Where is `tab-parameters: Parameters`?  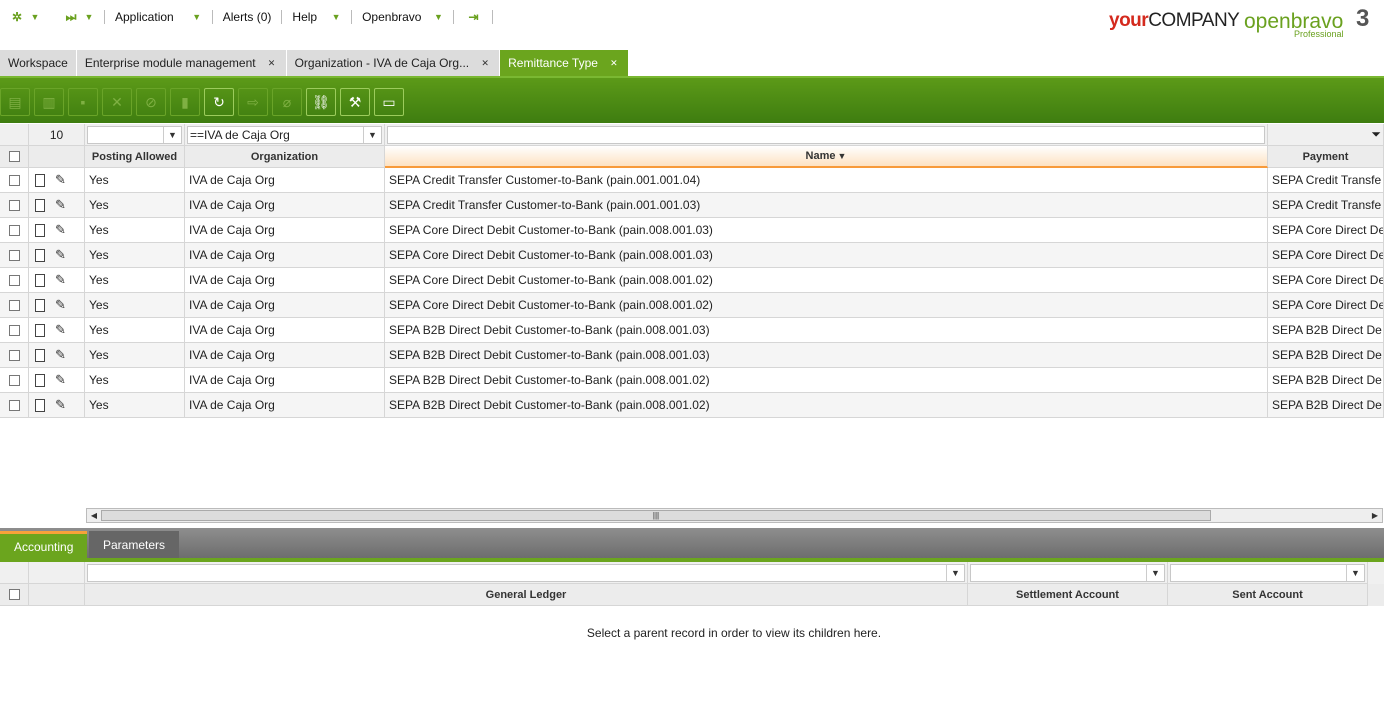 tab-parameters: Parameters is located at coordinates (134, 545).